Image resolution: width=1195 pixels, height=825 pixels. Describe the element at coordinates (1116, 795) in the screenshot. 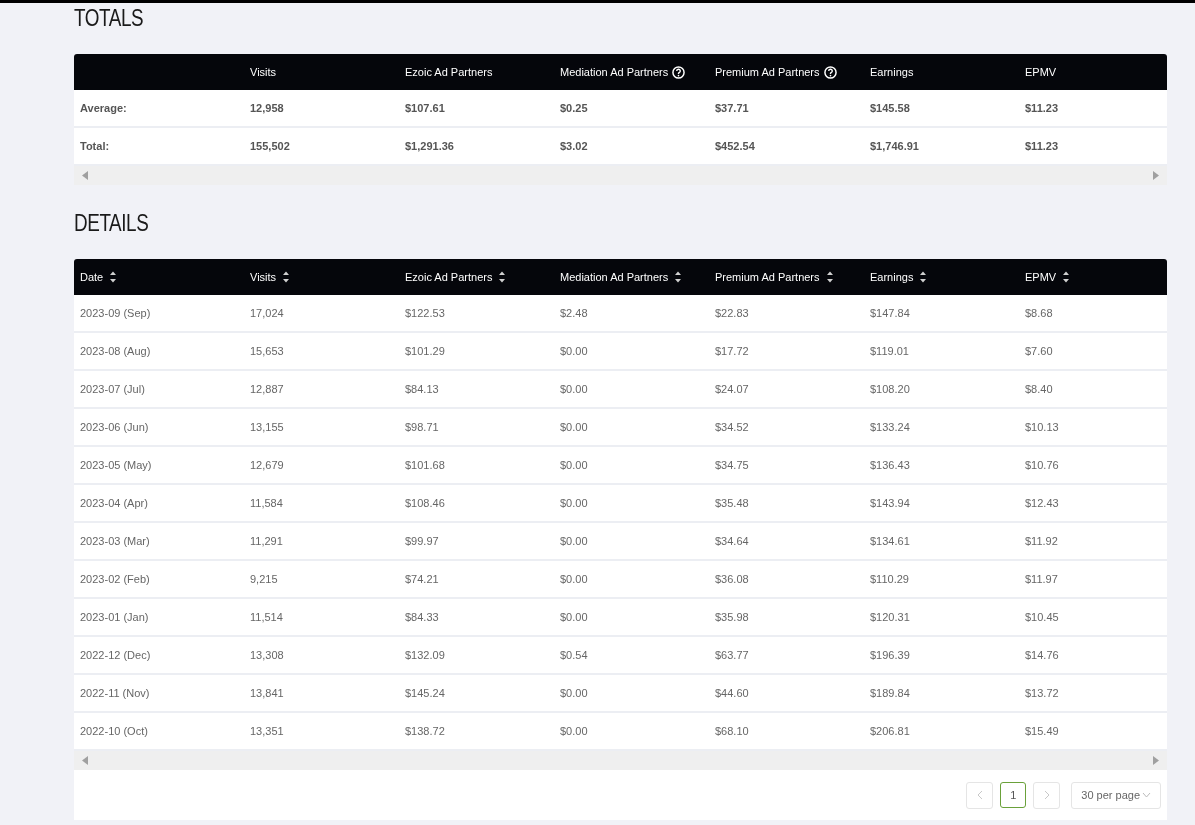

I see `per-page-select: 30 per page` at that location.